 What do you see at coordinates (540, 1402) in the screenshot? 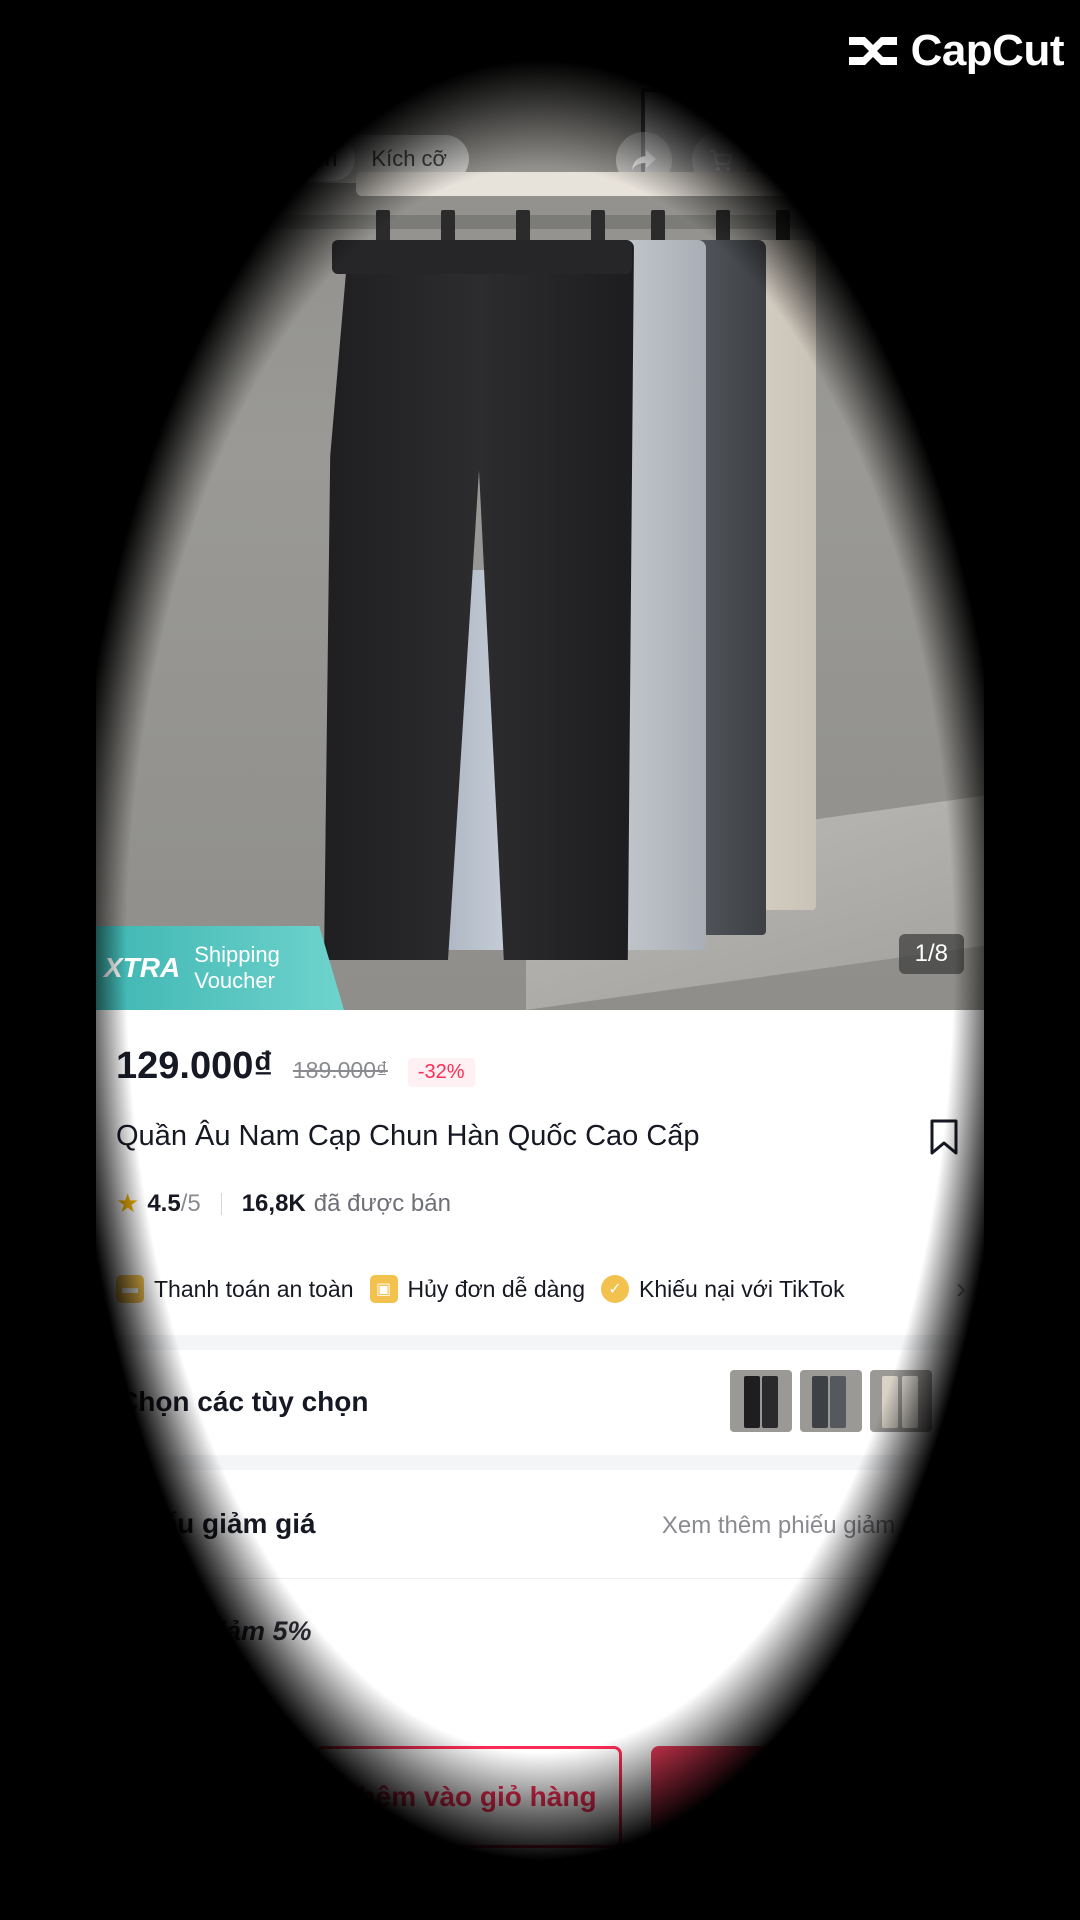
I see `options-selector: Chọn các tùy chọn ›` at bounding box center [540, 1402].